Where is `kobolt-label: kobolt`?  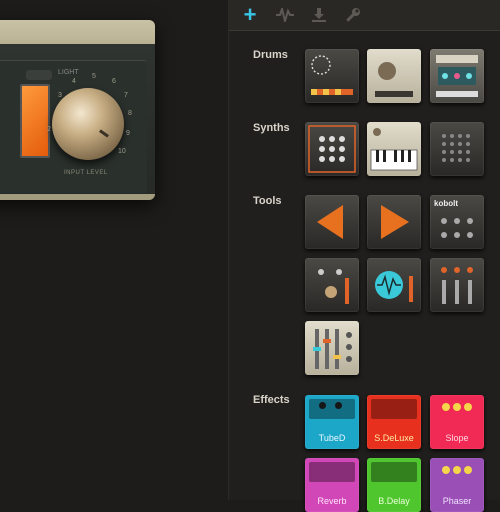
kobolt-label: kobolt is located at coordinates (446, 203).